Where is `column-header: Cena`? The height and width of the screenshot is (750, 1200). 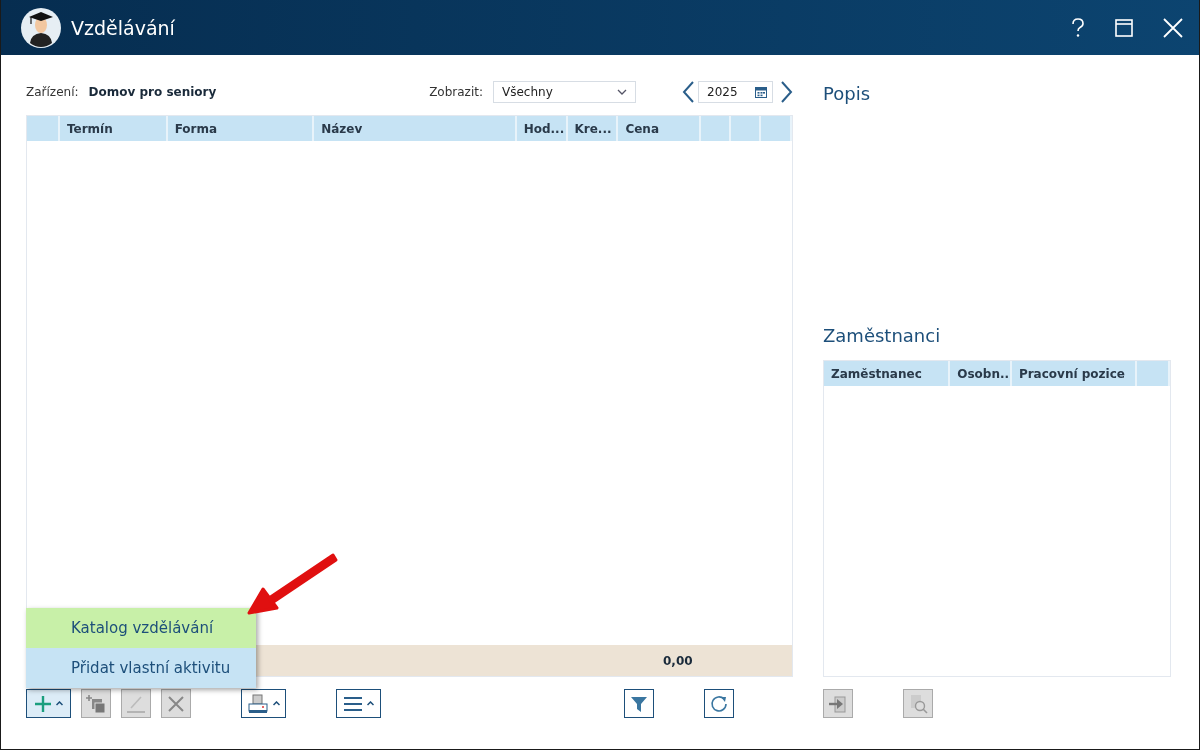
column-header: Cena is located at coordinates (660, 128).